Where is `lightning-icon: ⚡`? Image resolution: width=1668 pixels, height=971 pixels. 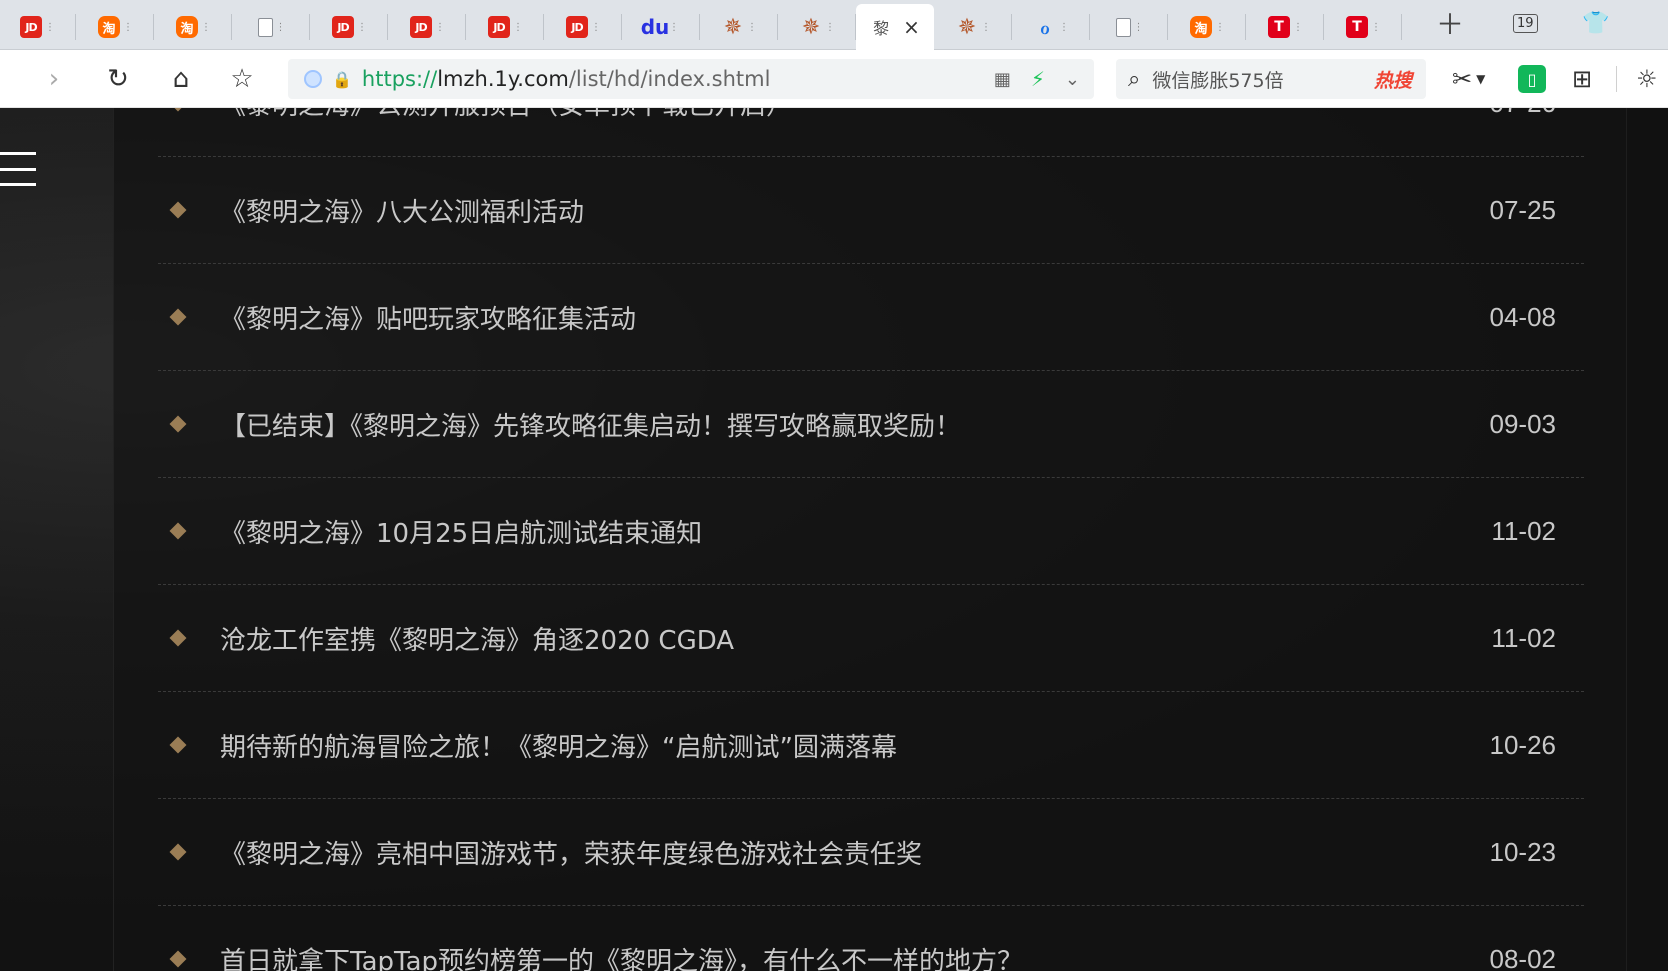
lightning-icon: ⚡ is located at coordinates (1038, 79).